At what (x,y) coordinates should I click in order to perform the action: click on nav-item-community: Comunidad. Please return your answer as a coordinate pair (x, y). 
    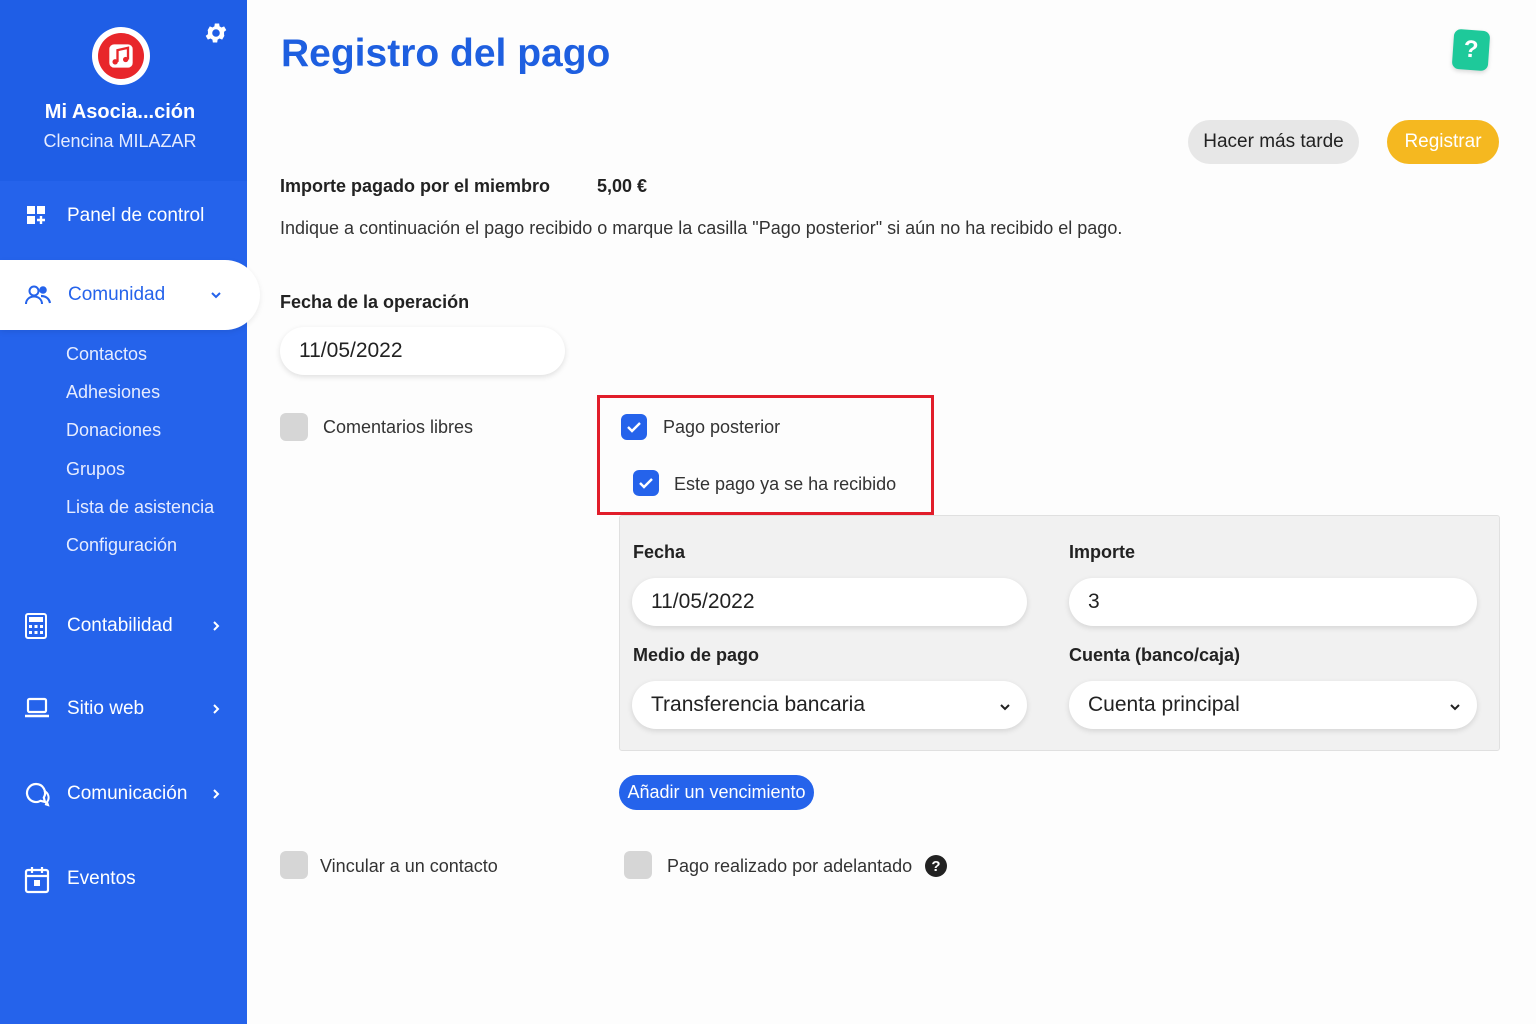
    Looking at the image, I should click on (130, 295).